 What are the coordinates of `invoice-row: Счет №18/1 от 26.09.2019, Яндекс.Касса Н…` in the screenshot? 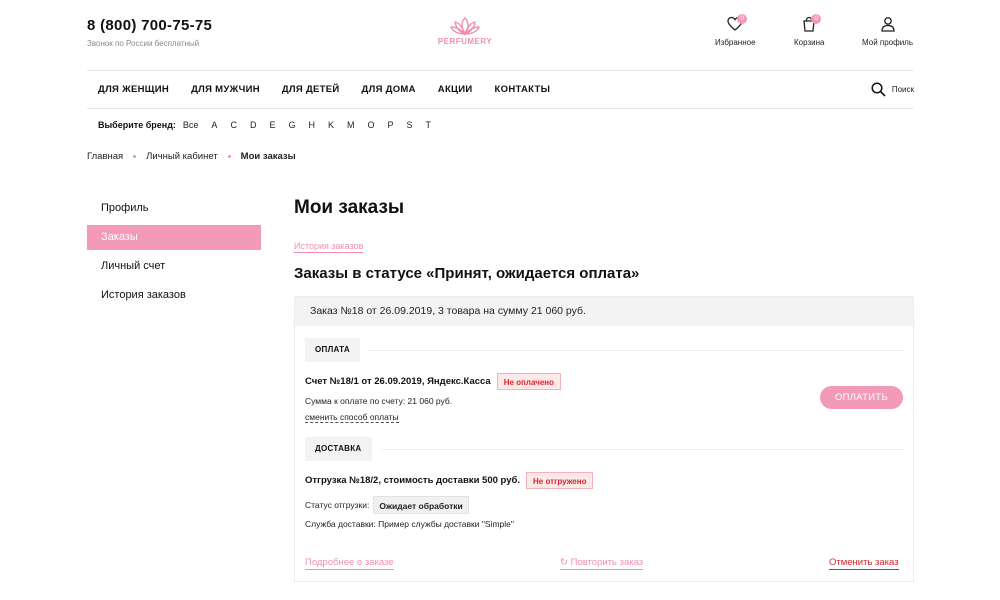 It's located at (433, 381).